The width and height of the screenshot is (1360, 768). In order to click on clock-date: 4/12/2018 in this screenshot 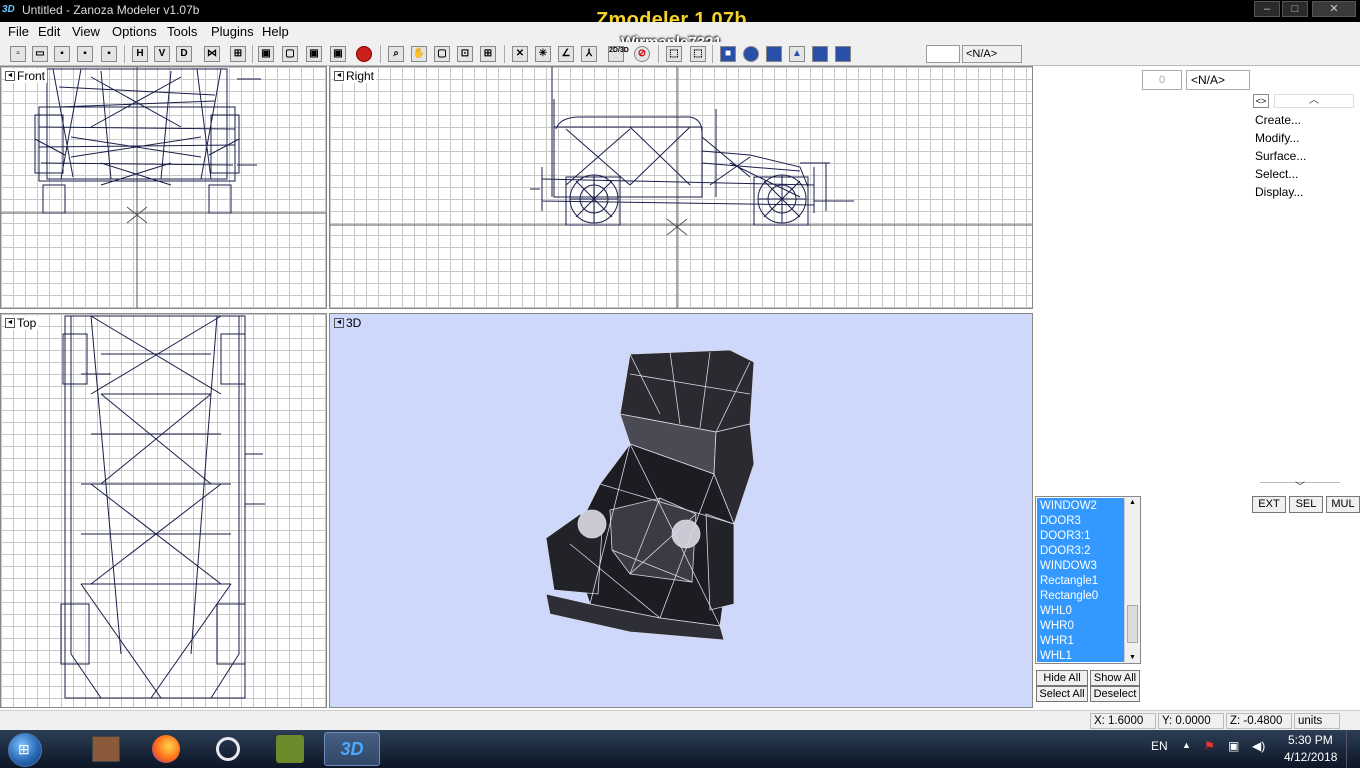, I will do `click(1310, 757)`.